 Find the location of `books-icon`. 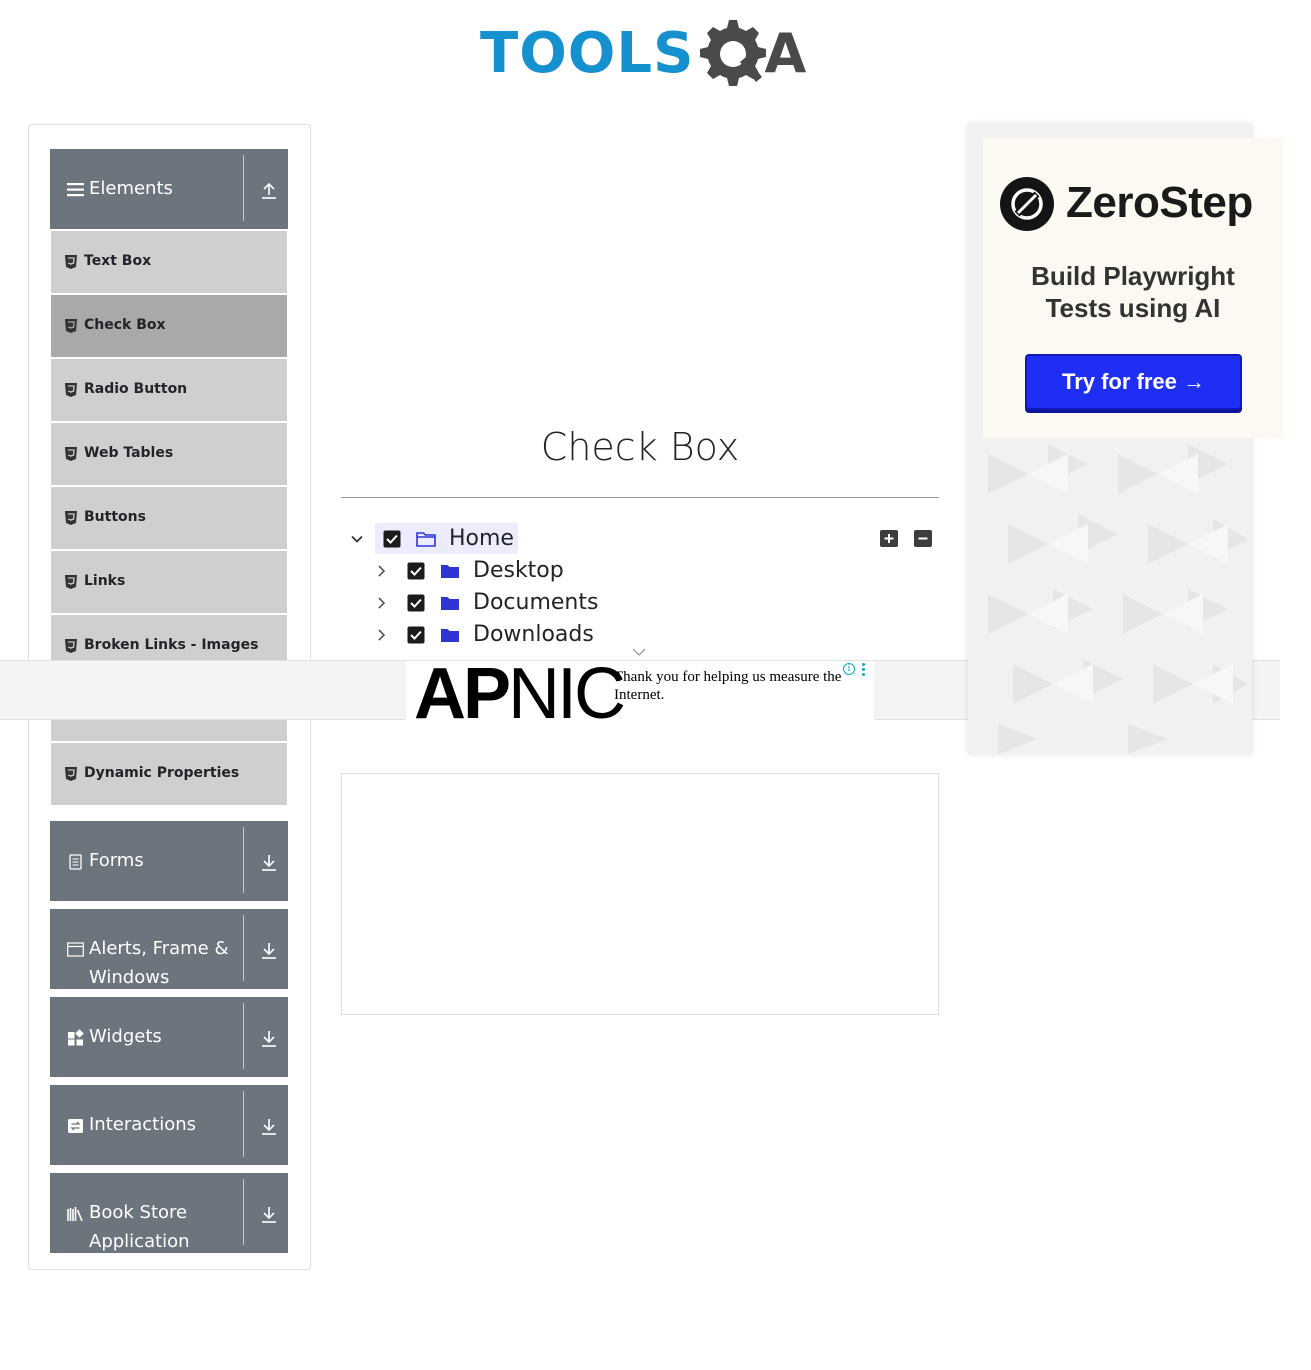

books-icon is located at coordinates (75, 1214).